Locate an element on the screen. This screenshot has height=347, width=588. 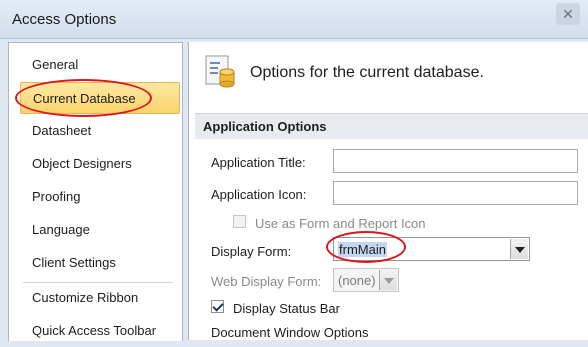
title-bar: Access Options ✕ is located at coordinates (294, 19).